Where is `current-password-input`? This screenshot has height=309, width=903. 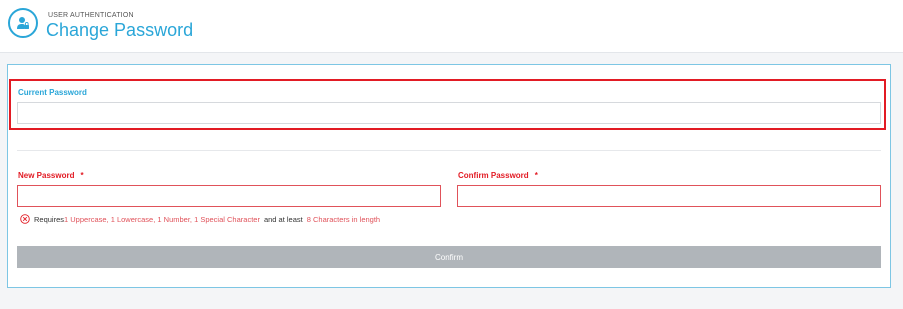
current-password-input is located at coordinates (449, 113).